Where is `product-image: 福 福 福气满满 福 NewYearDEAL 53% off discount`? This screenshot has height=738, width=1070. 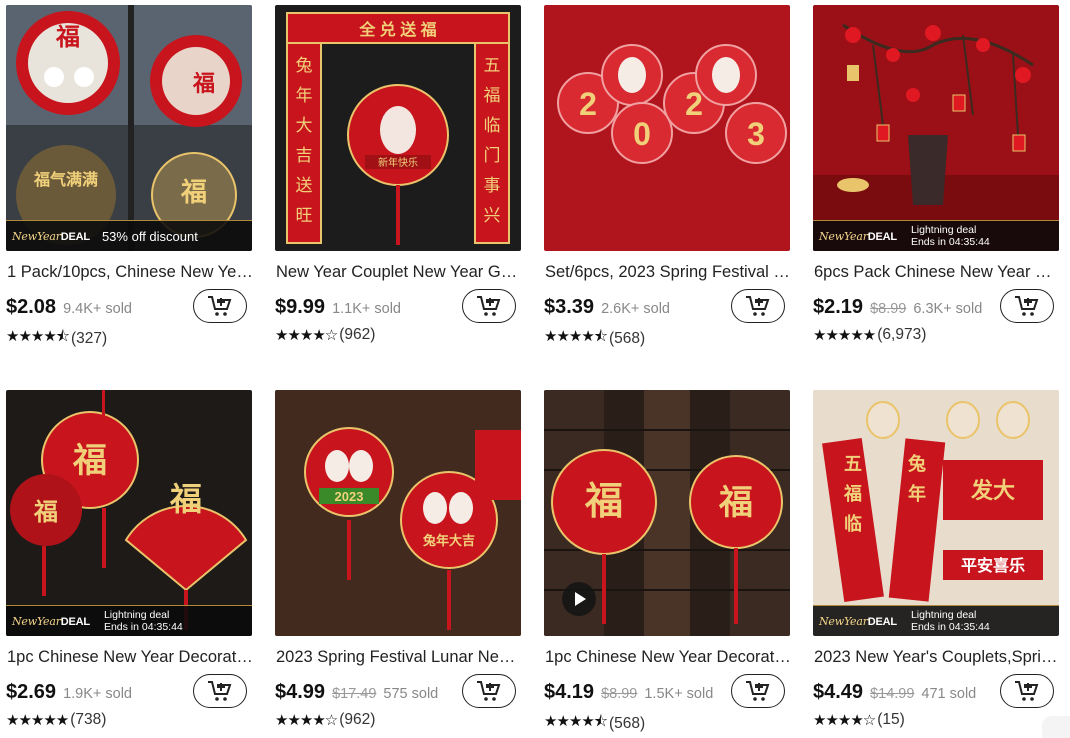
product-image: 福 福 福气满满 福 NewYearDEAL 53% off discount is located at coordinates (129, 128).